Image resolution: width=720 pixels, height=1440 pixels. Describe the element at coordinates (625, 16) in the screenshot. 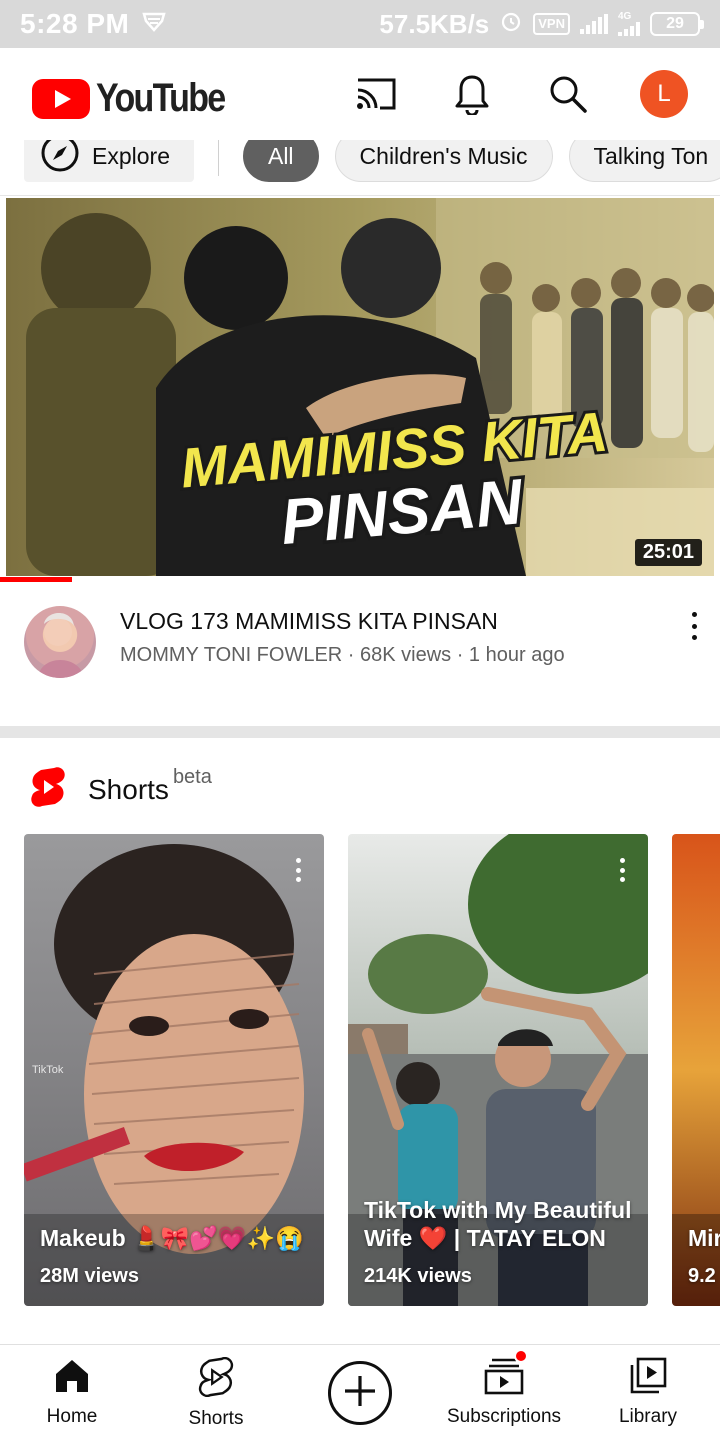

I see `network-type: 4G` at that location.